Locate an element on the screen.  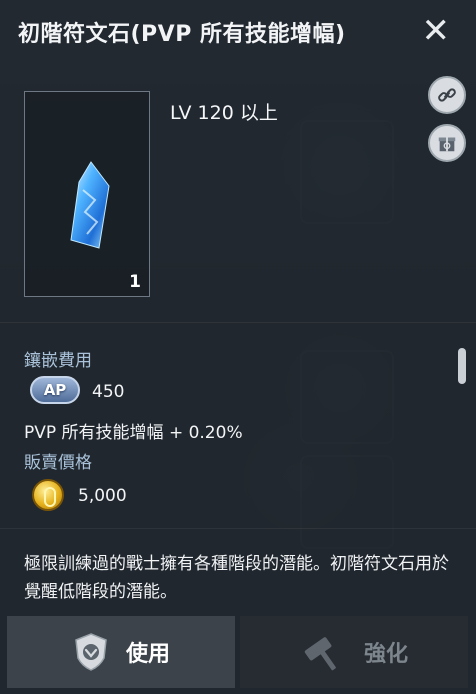
scrollbar-thumb is located at coordinates (462, 366).